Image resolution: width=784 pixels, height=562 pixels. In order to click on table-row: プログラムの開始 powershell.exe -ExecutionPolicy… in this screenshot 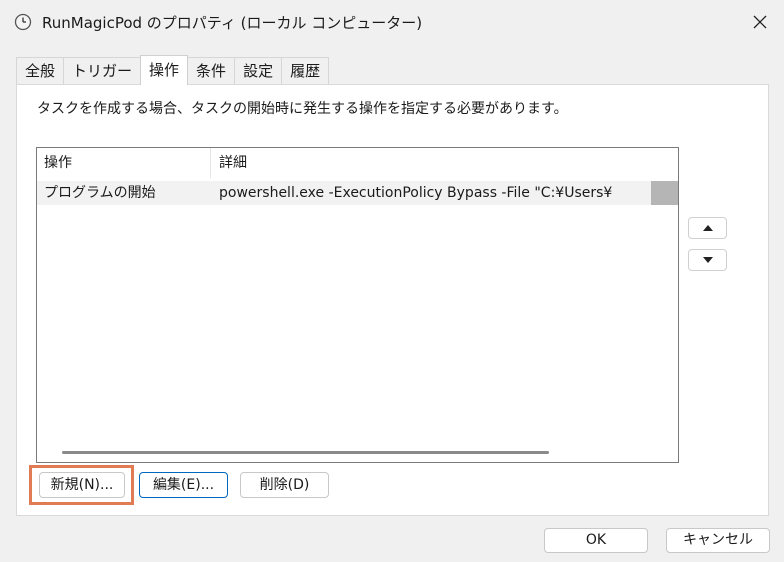, I will do `click(357, 193)`.